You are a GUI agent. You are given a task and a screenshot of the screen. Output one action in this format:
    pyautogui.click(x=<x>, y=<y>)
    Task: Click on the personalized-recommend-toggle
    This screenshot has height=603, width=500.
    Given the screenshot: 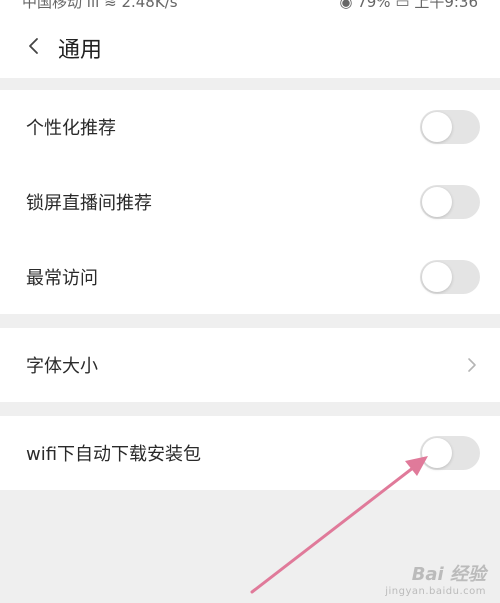 What is the action you would take?
    pyautogui.click(x=450, y=127)
    